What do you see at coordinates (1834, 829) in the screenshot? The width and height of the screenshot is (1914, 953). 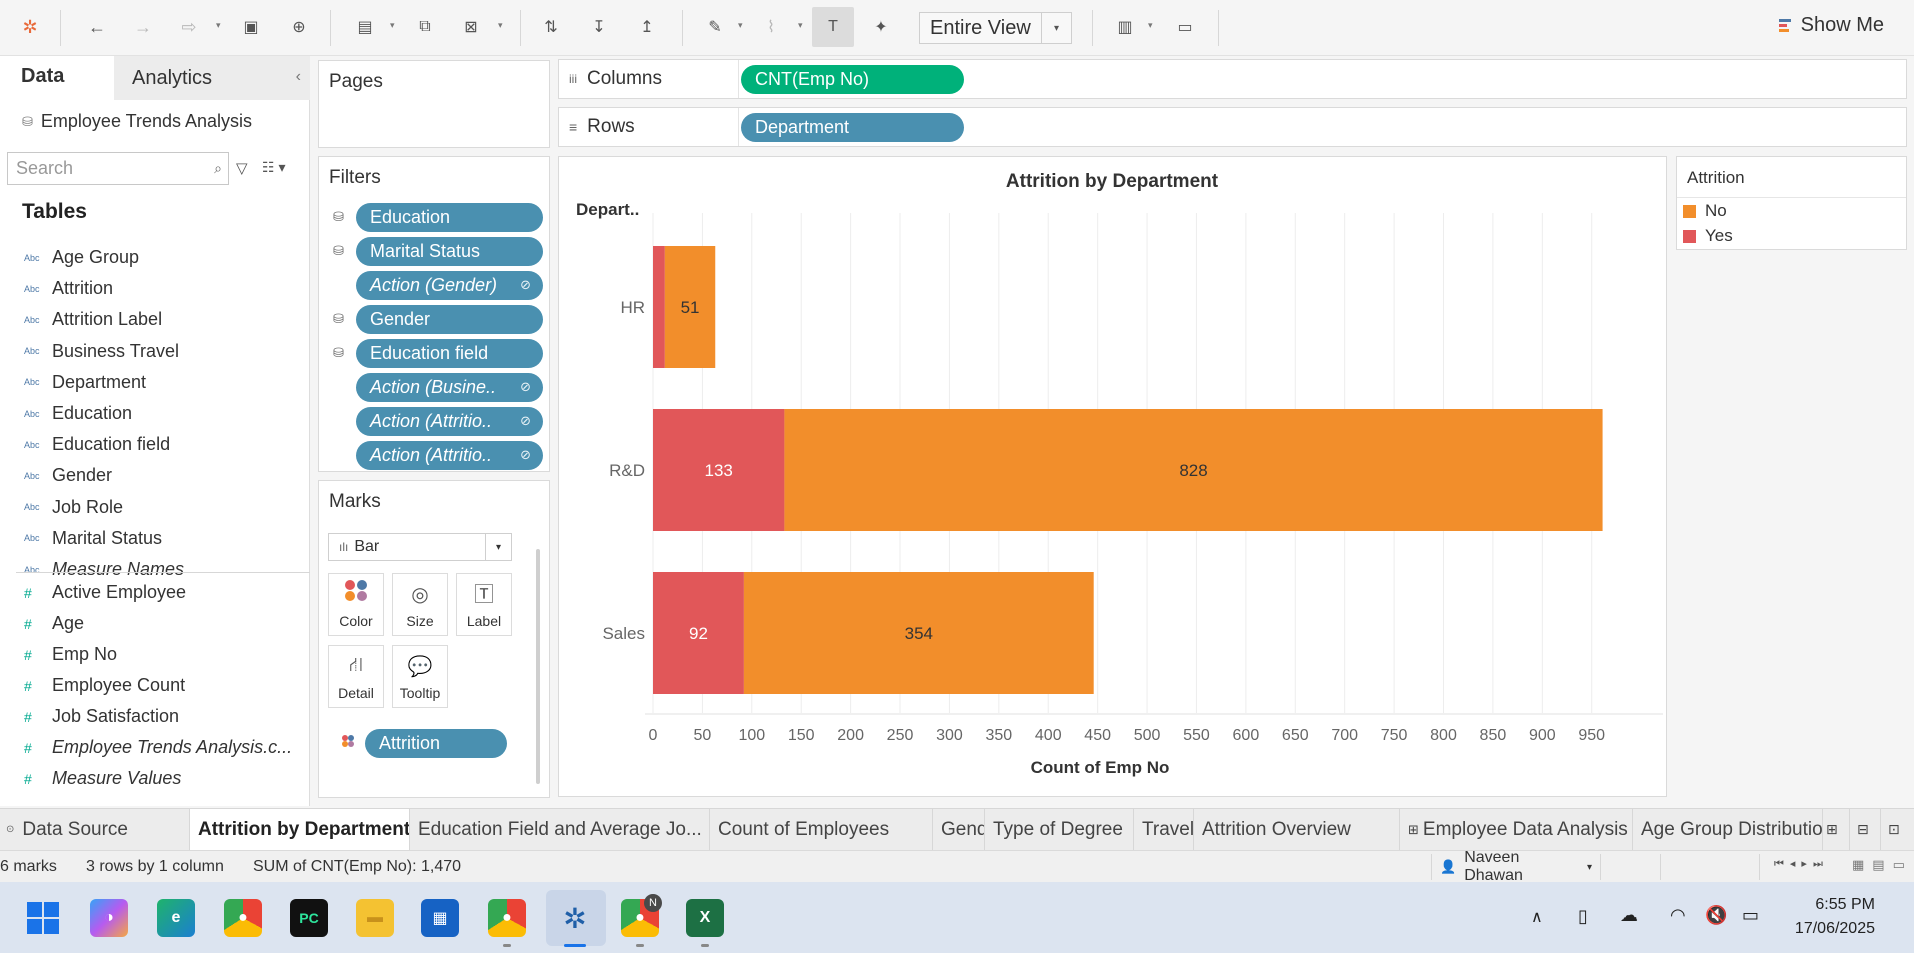 I see `new-worksheet-tab-icon: ⊞` at bounding box center [1834, 829].